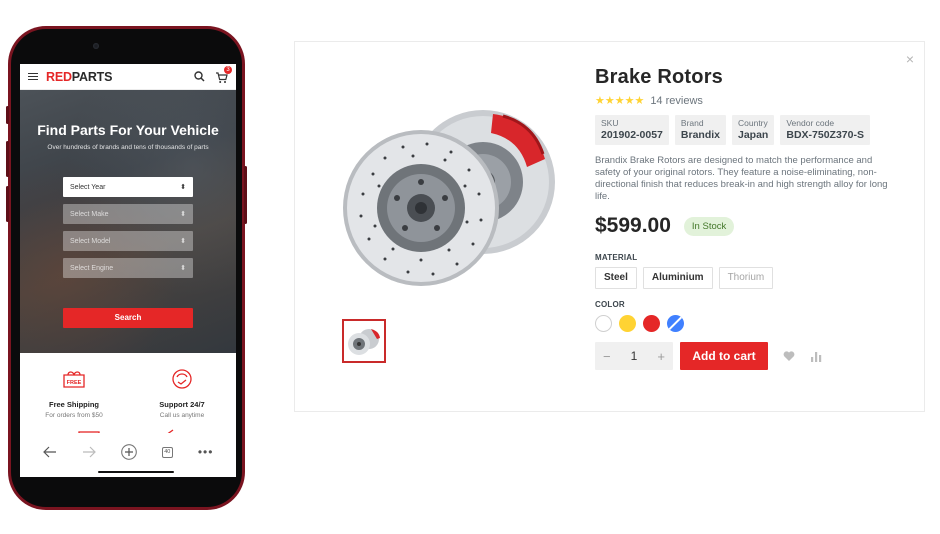 The image size is (940, 534). I want to click on quantity-stepper: − 1 +, so click(634, 356).